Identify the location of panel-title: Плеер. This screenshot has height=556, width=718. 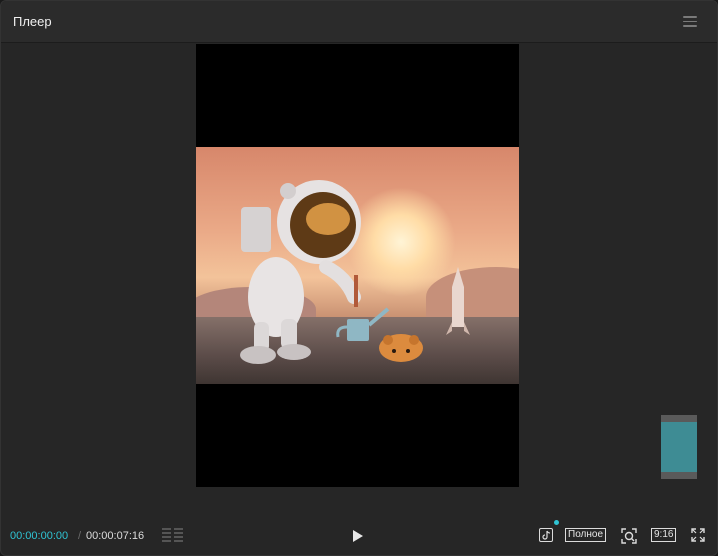
(32, 21).